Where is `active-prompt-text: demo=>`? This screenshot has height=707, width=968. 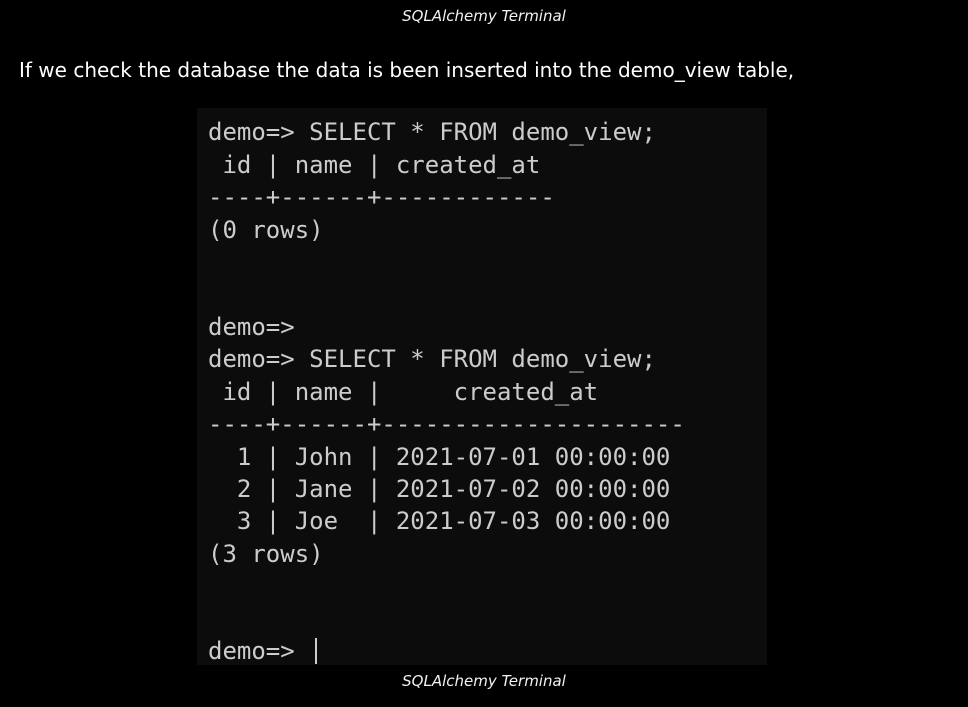 active-prompt-text: demo=> is located at coordinates (259, 651).